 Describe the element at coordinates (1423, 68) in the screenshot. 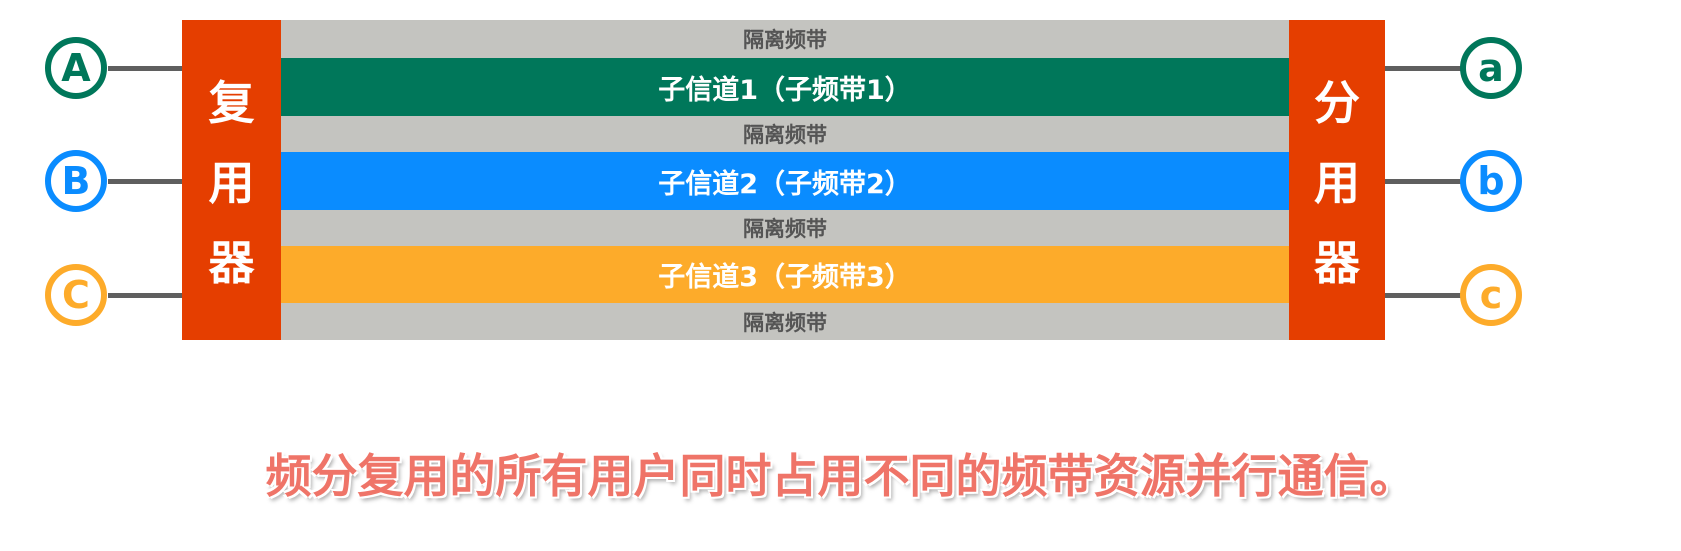

I see `connector-a-out` at that location.